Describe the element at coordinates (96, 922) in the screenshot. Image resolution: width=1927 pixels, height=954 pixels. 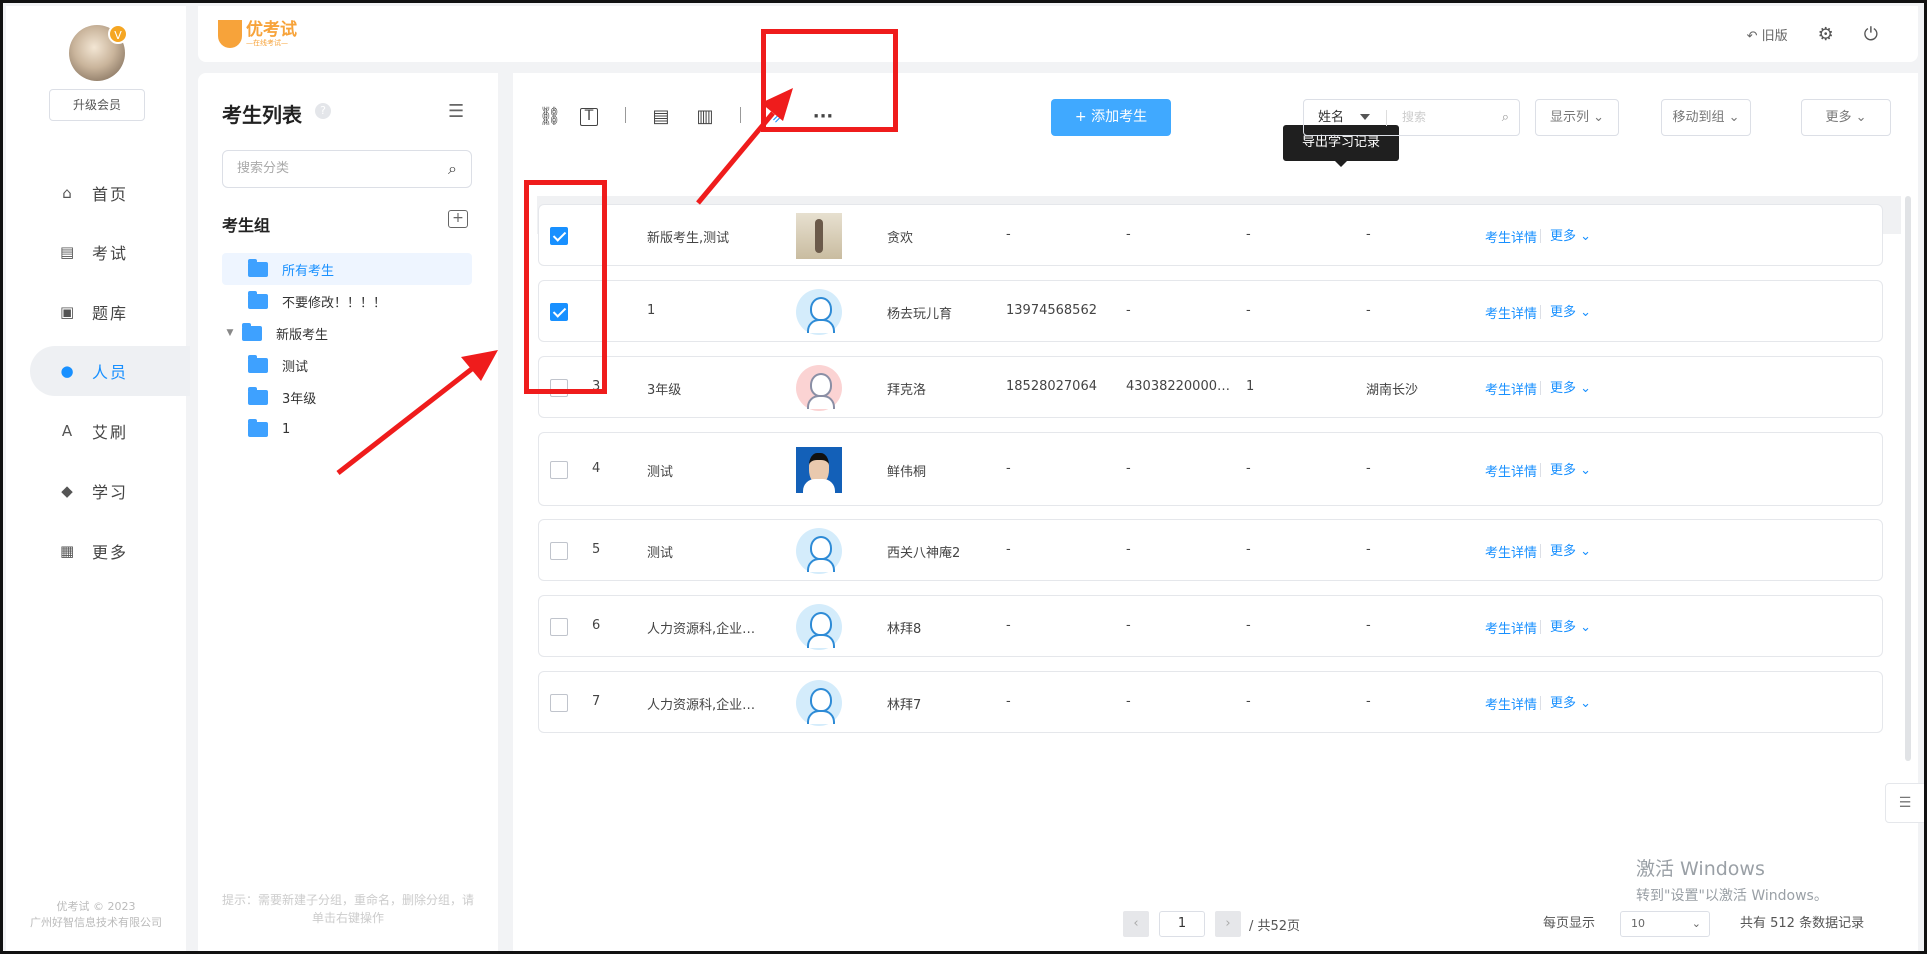
I see `copyright-line2: 广州好智信息技术有限公司` at that location.